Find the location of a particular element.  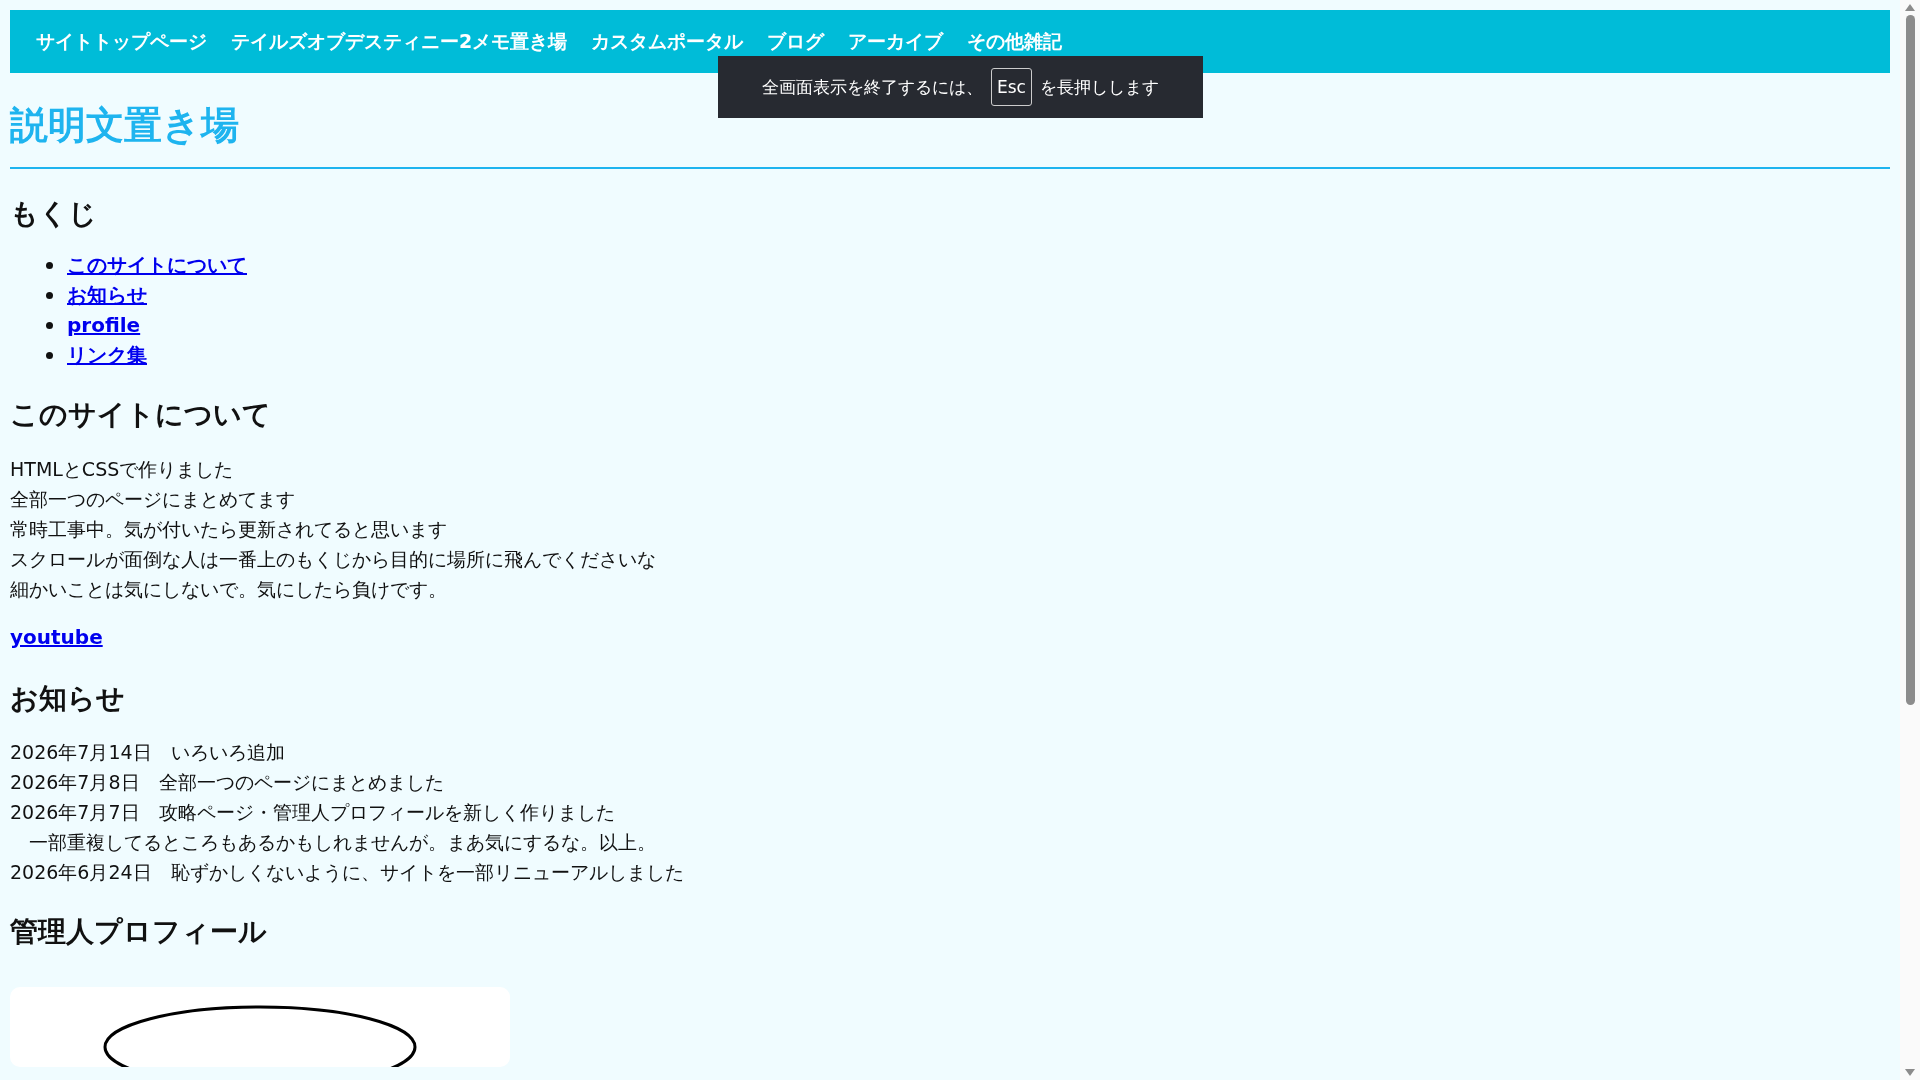

text-line: HTMLとCSSで作りました is located at coordinates (122, 469).